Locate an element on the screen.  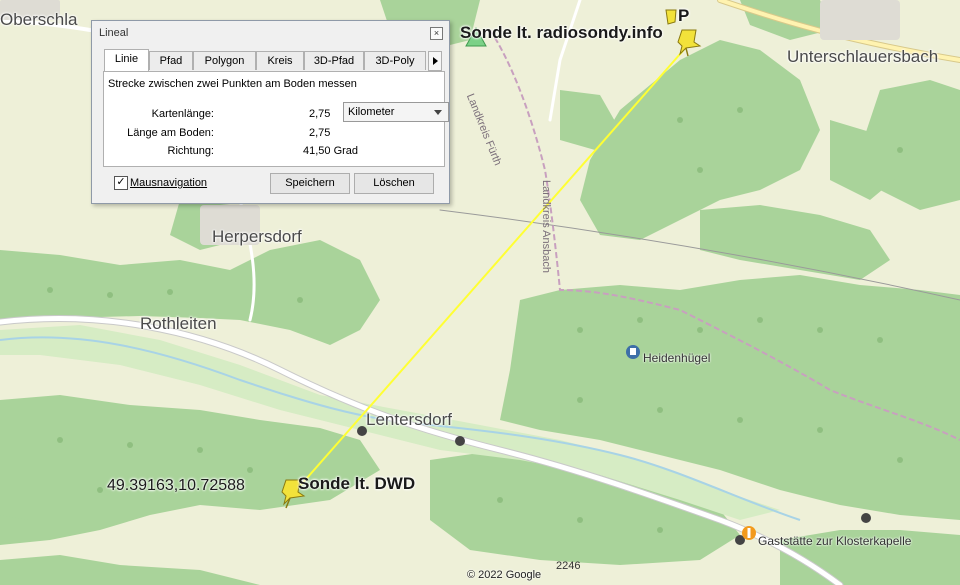
label-coordinates: 49.39163,10.72588 is located at coordinates (176, 485).